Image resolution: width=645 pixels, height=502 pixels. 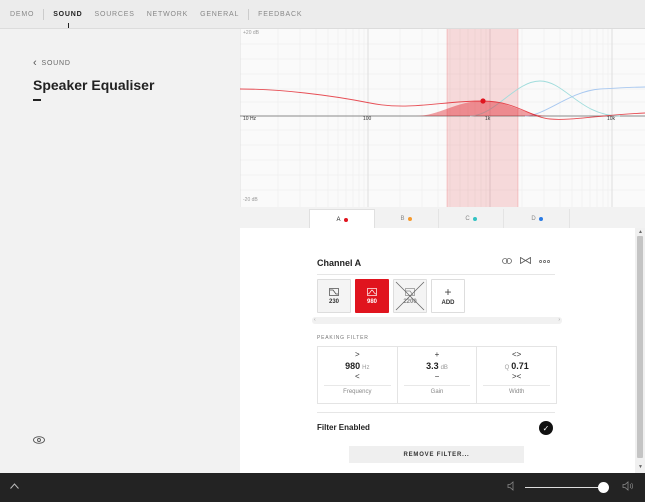 I want to click on eye-icon, so click(x=39, y=440).